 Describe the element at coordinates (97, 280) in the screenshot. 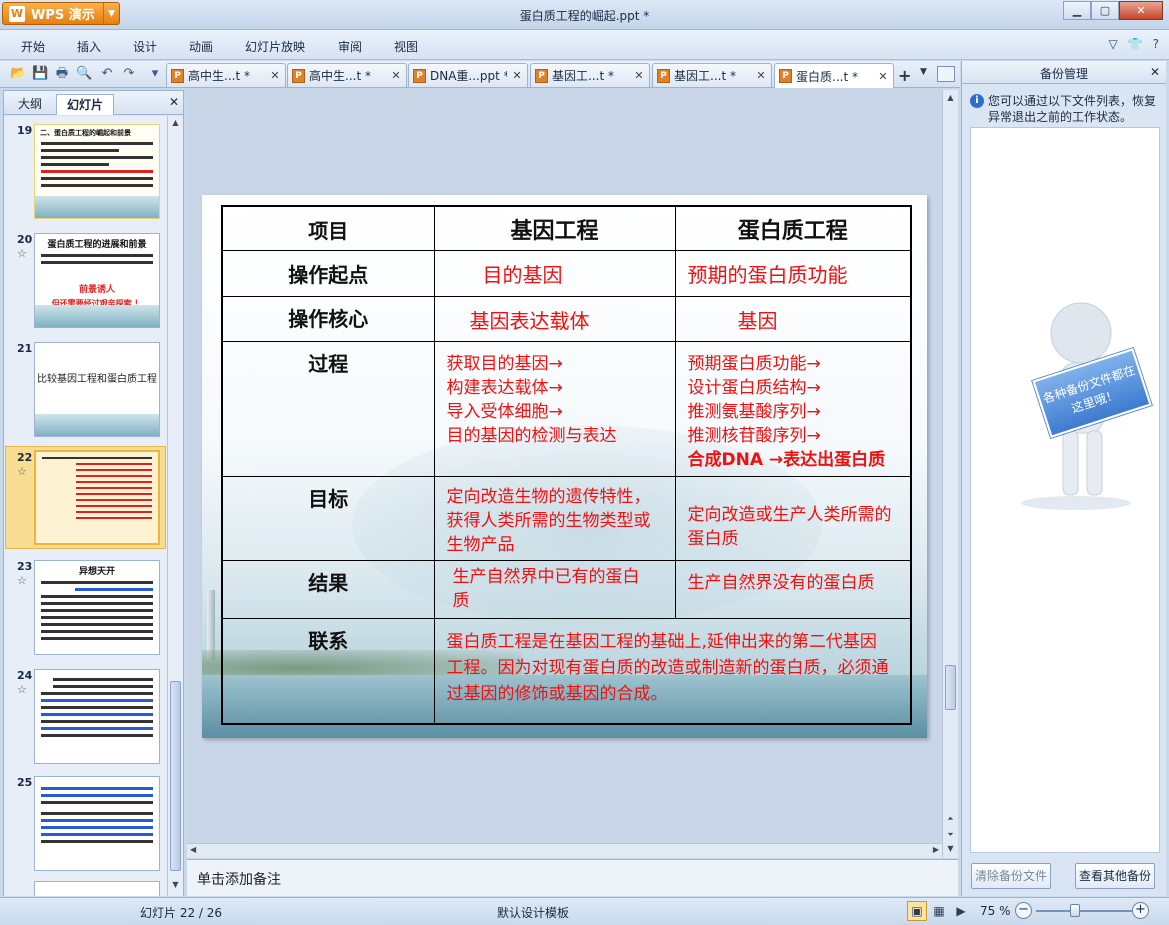

I see `slide-thumbnail: 蛋白质工程的进展和前景 前景诱人 但还需要经过艰辛探索 ！` at that location.